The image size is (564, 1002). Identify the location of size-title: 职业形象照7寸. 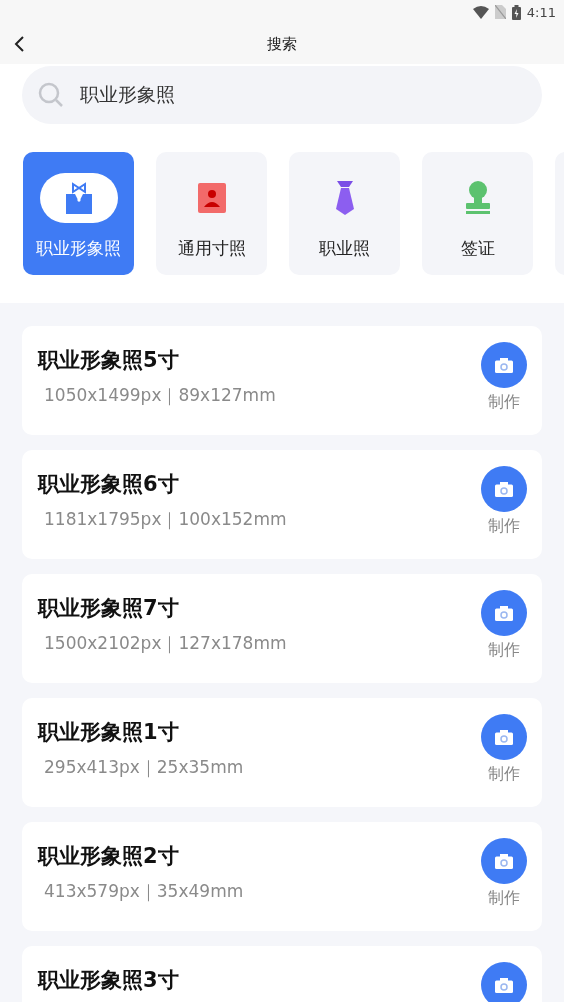
(108, 608).